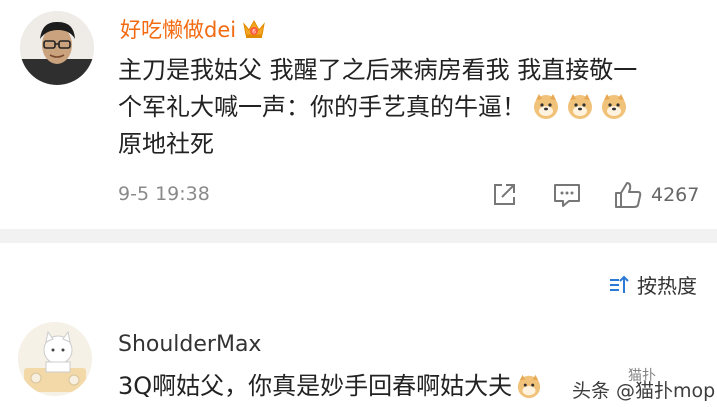  I want to click on username: 好吃懒做dei 6, so click(193, 29).